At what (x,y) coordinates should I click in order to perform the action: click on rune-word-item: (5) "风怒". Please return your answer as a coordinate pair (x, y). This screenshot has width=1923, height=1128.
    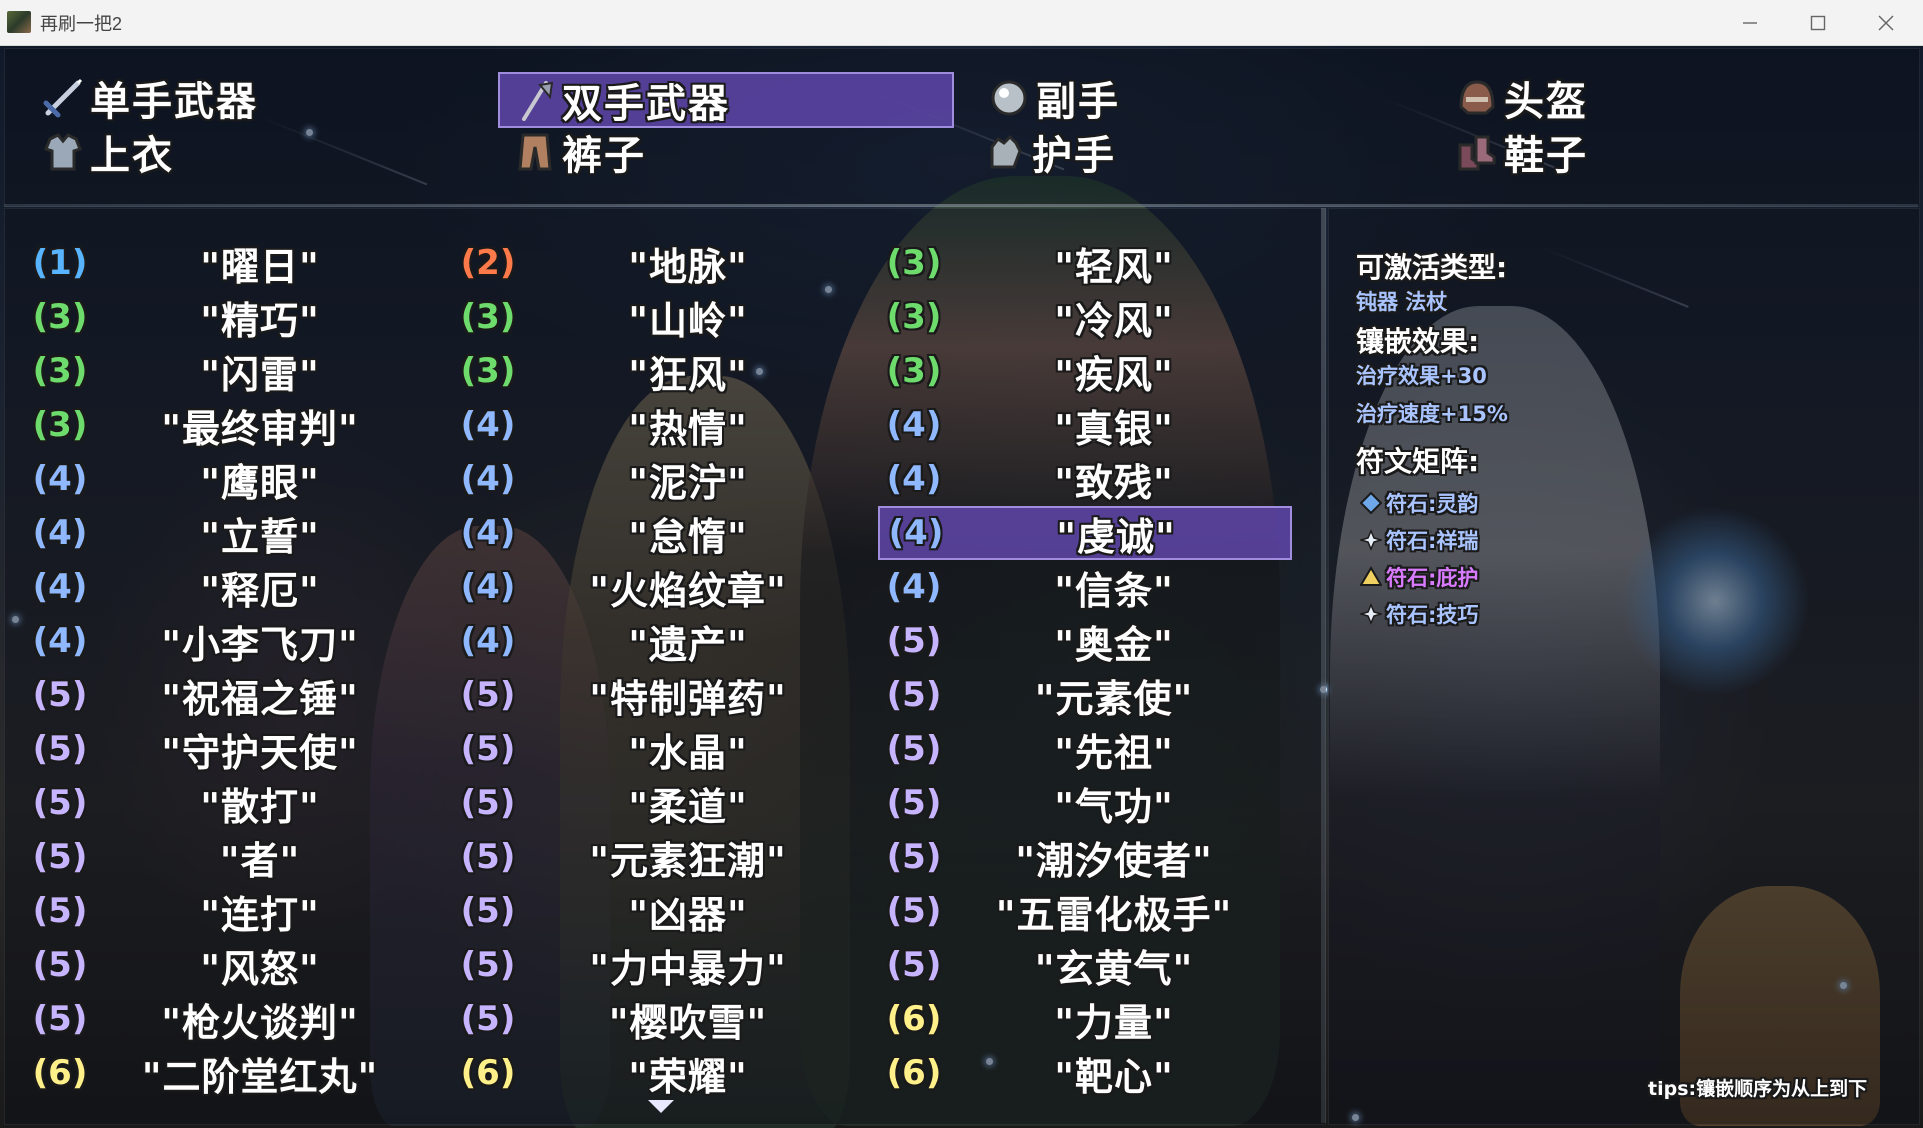
    Looking at the image, I should click on (230, 965).